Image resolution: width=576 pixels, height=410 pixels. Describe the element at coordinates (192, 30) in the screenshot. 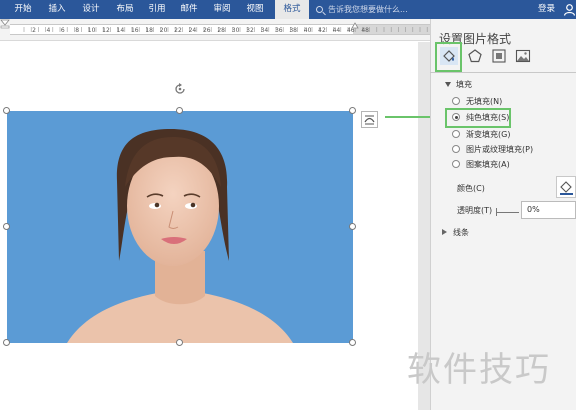

I see `ruler-tick-label: 24` at that location.